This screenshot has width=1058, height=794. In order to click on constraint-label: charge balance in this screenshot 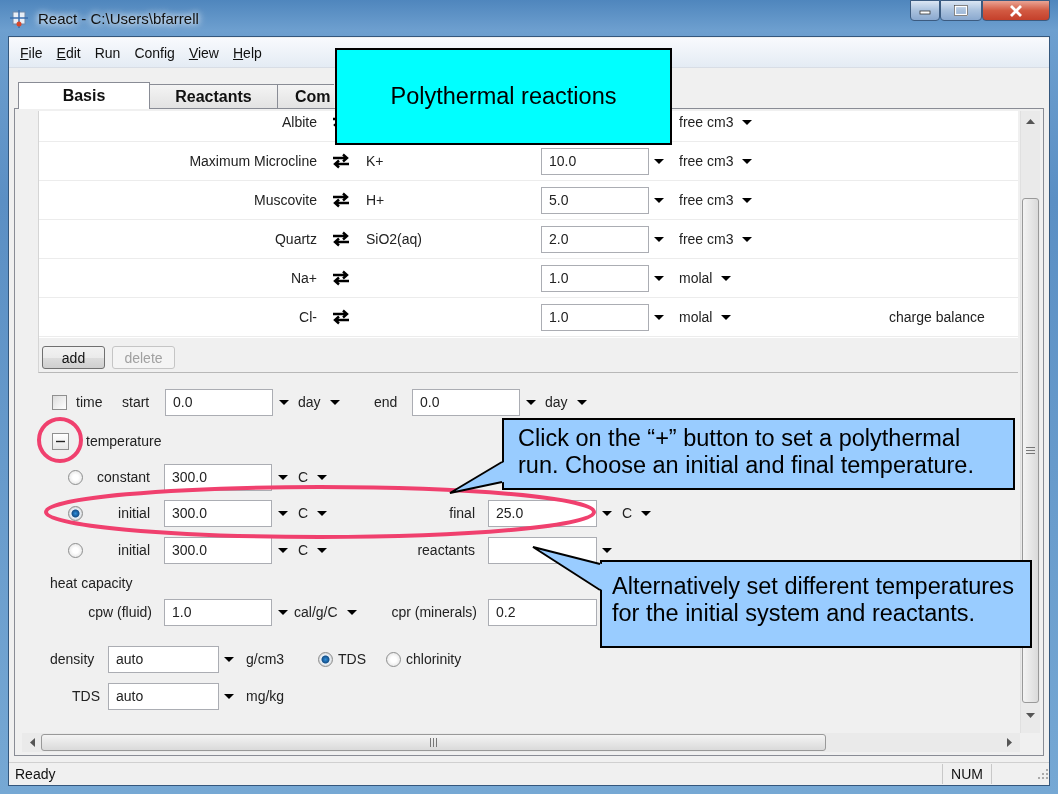, I will do `click(937, 317)`.